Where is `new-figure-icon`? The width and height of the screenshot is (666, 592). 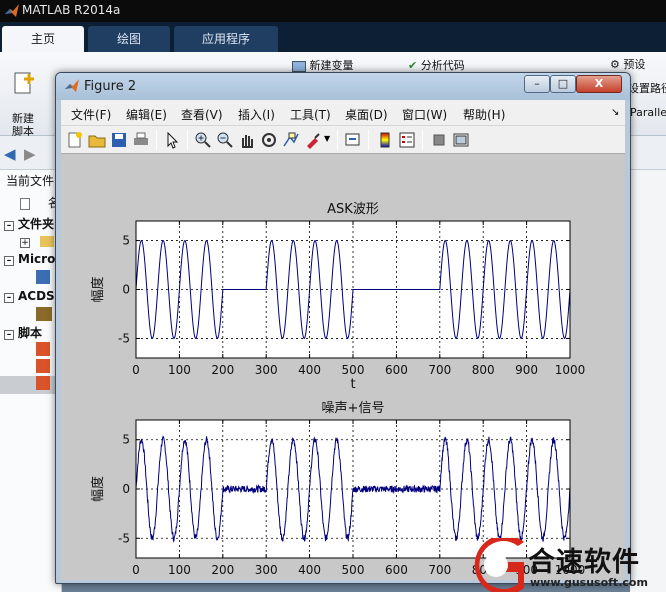
new-figure-icon is located at coordinates (75, 140).